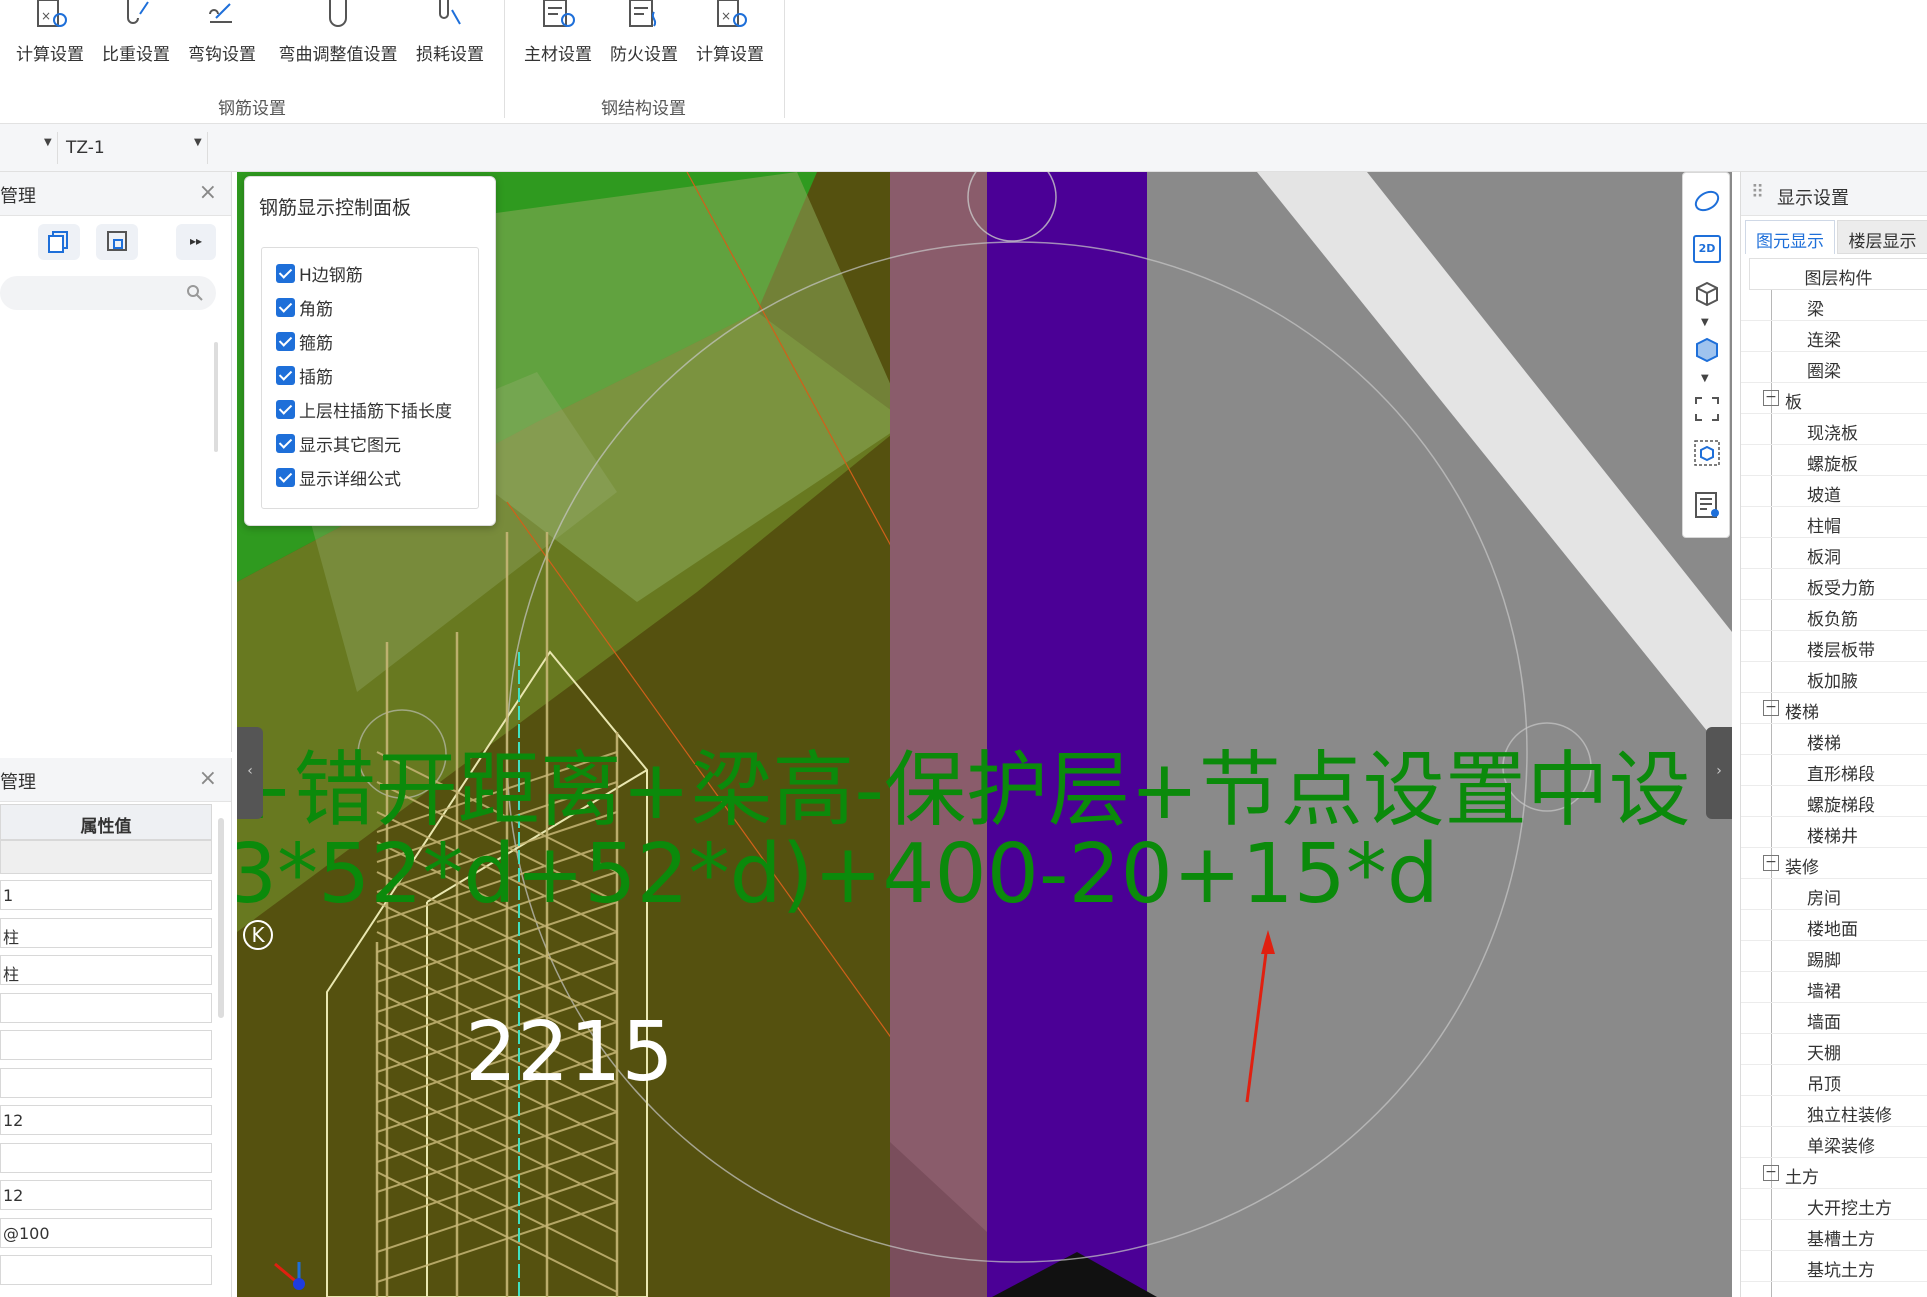 This screenshot has height=1297, width=1927. I want to click on 3d-box-icon, so click(1707, 293).